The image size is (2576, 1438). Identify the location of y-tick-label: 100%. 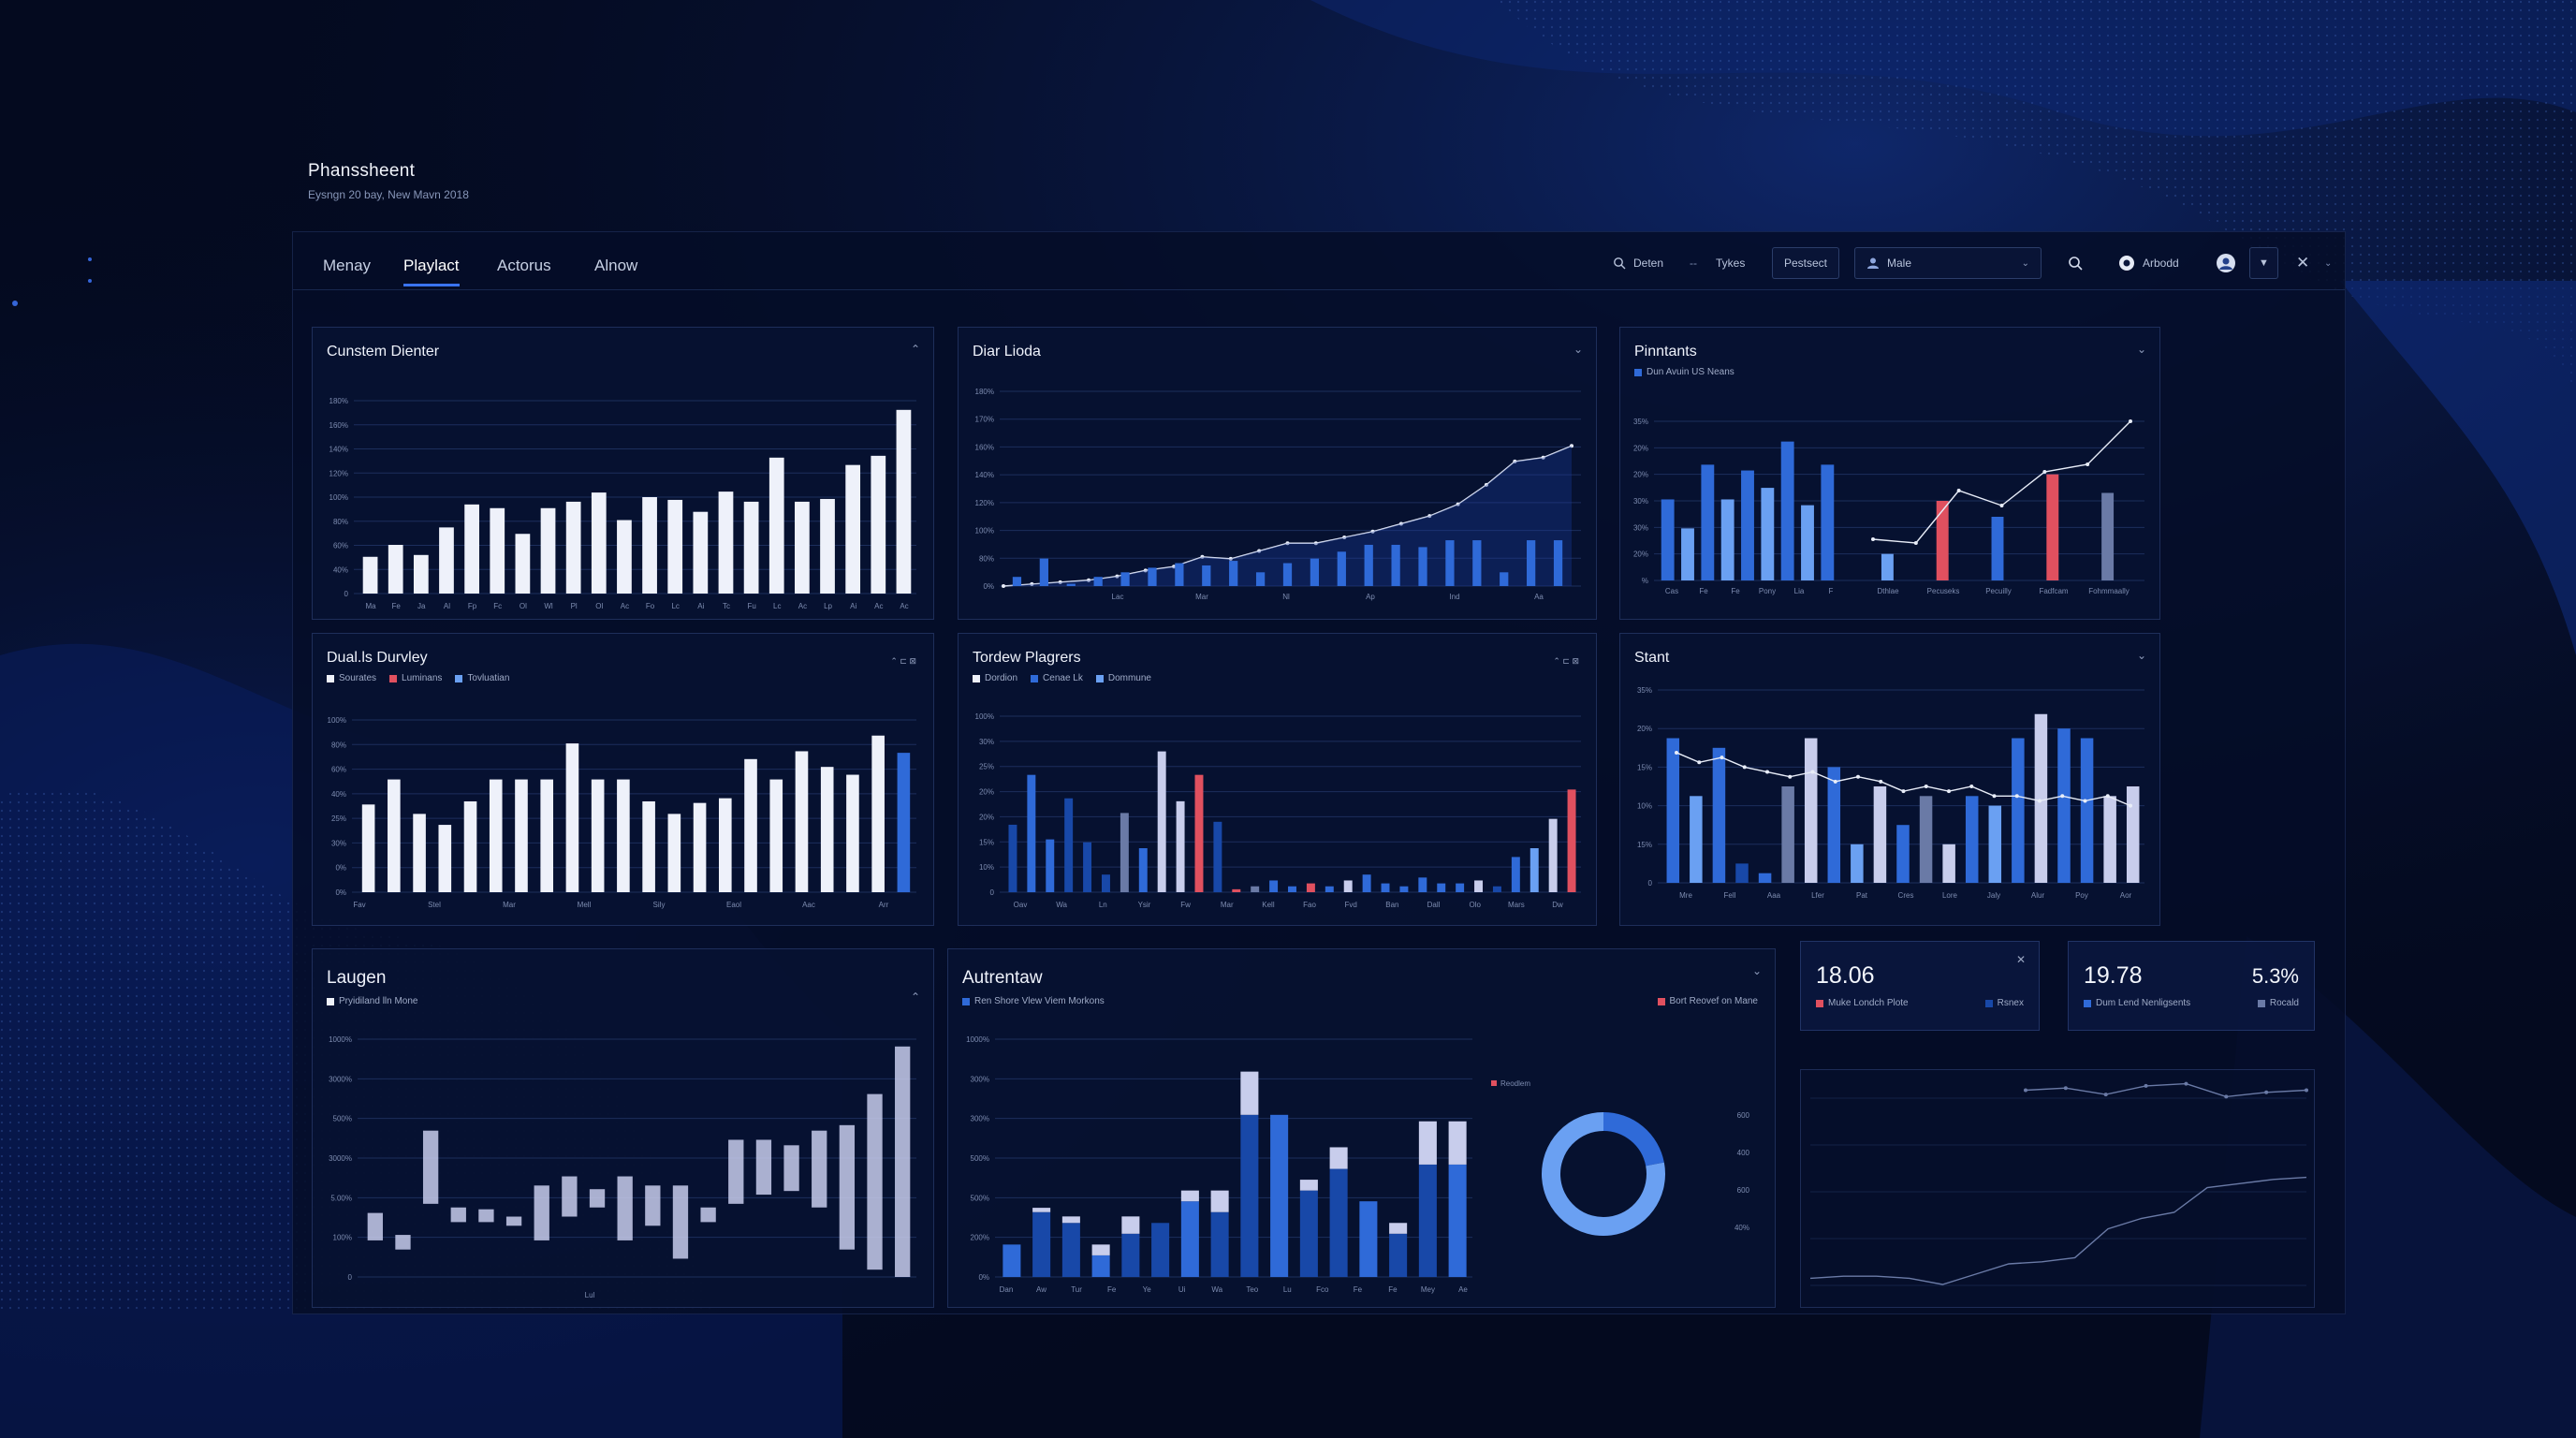
(338, 497).